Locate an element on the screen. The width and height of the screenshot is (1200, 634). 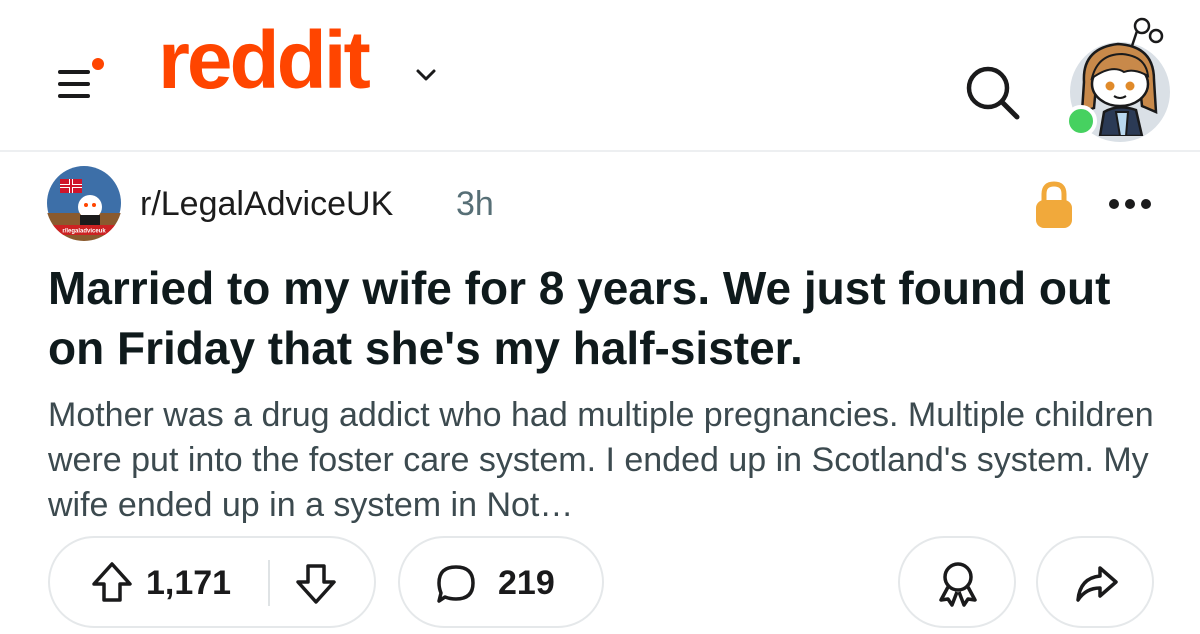
vote-divider is located at coordinates (269, 583).